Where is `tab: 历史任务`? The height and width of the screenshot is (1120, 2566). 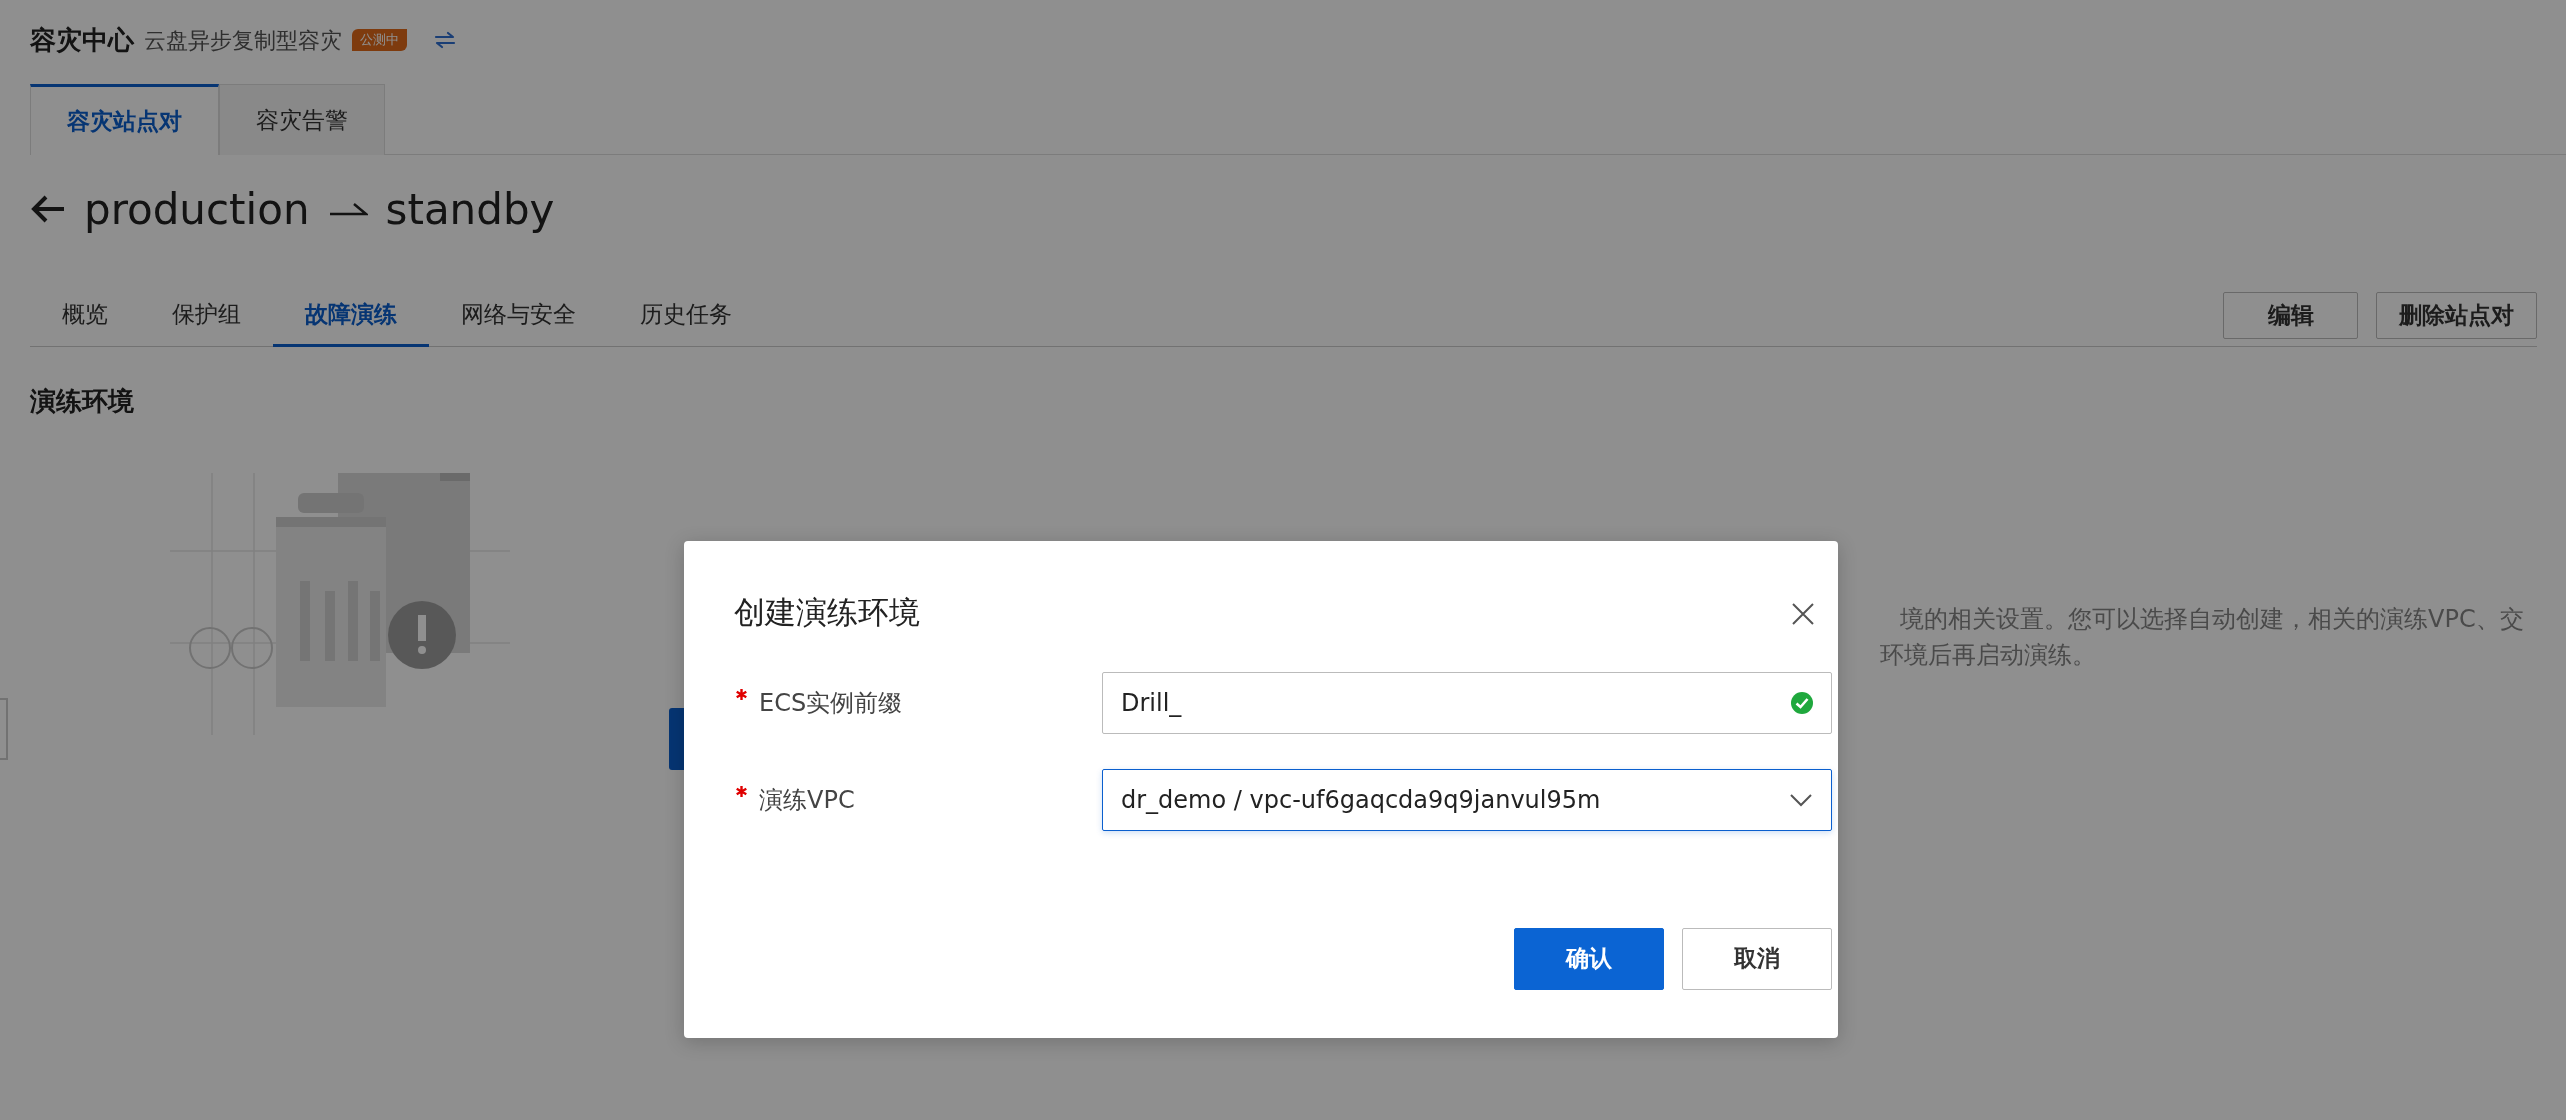 tab: 历史任务 is located at coordinates (686, 315).